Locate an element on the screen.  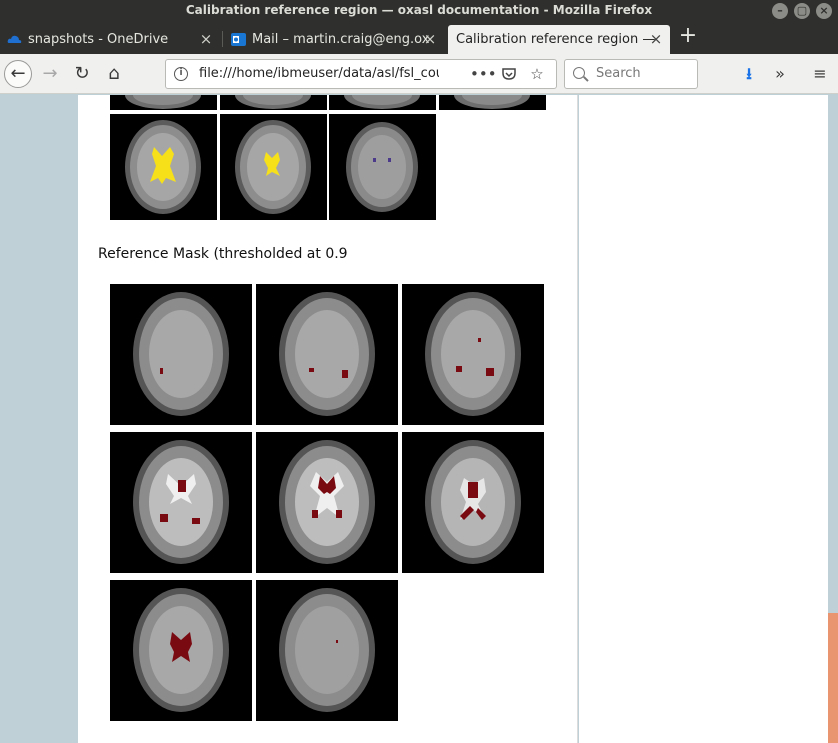
tab-label: Calibration reference region — is located at coordinates (556, 39).